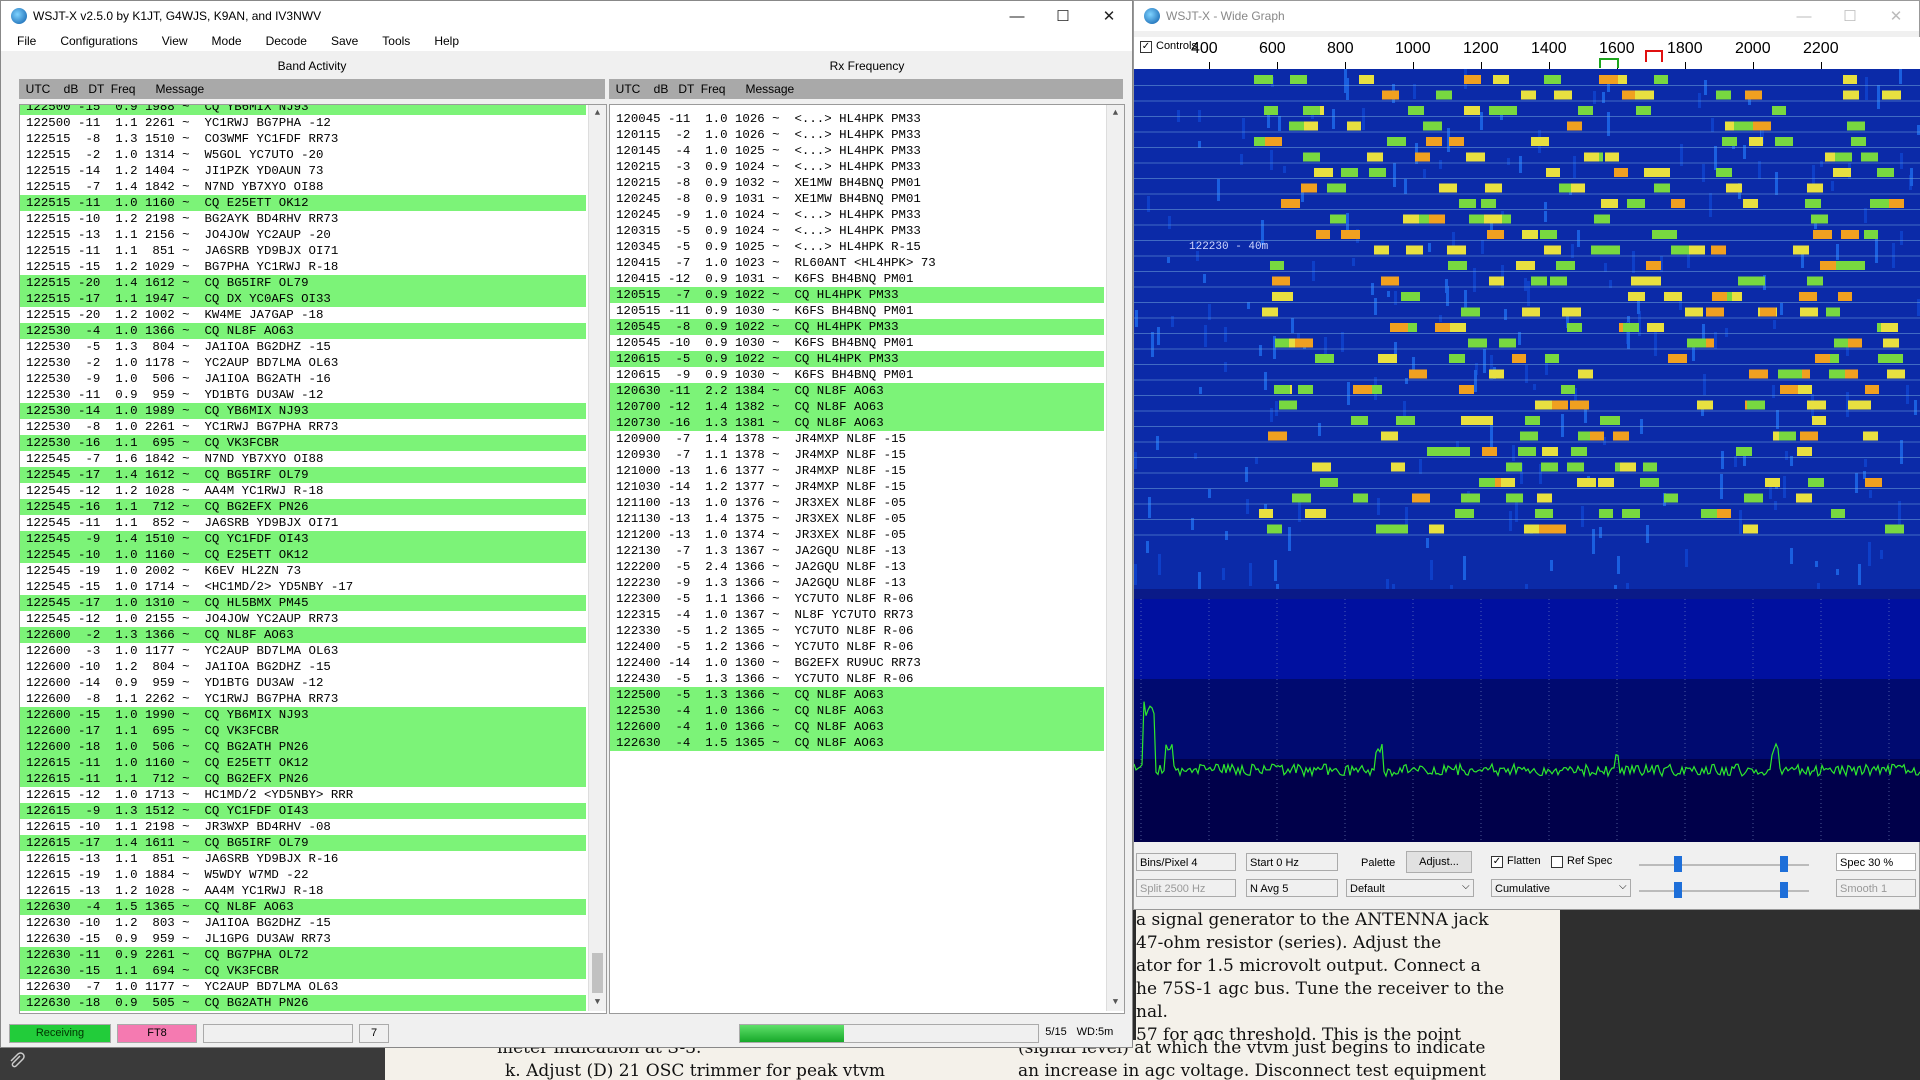 This screenshot has width=1920, height=1080. I want to click on decode-row: 120245 -8 0.9 1031 ~ XE1MW BH4BNQ PM01, so click(857, 199).